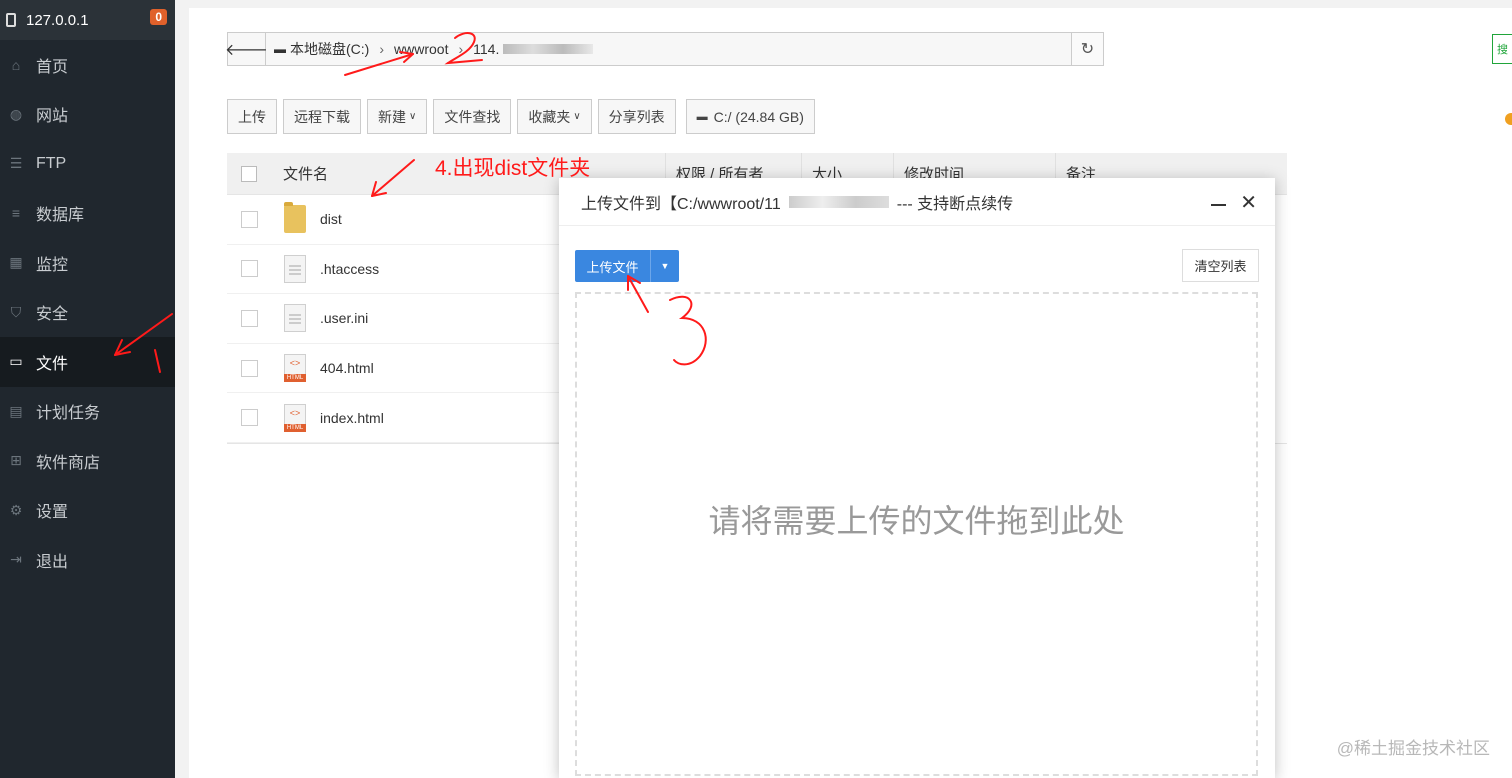 This screenshot has width=1512, height=778. Describe the element at coordinates (87, 511) in the screenshot. I see `sidebar-item-9: ⚙ 设置` at that location.